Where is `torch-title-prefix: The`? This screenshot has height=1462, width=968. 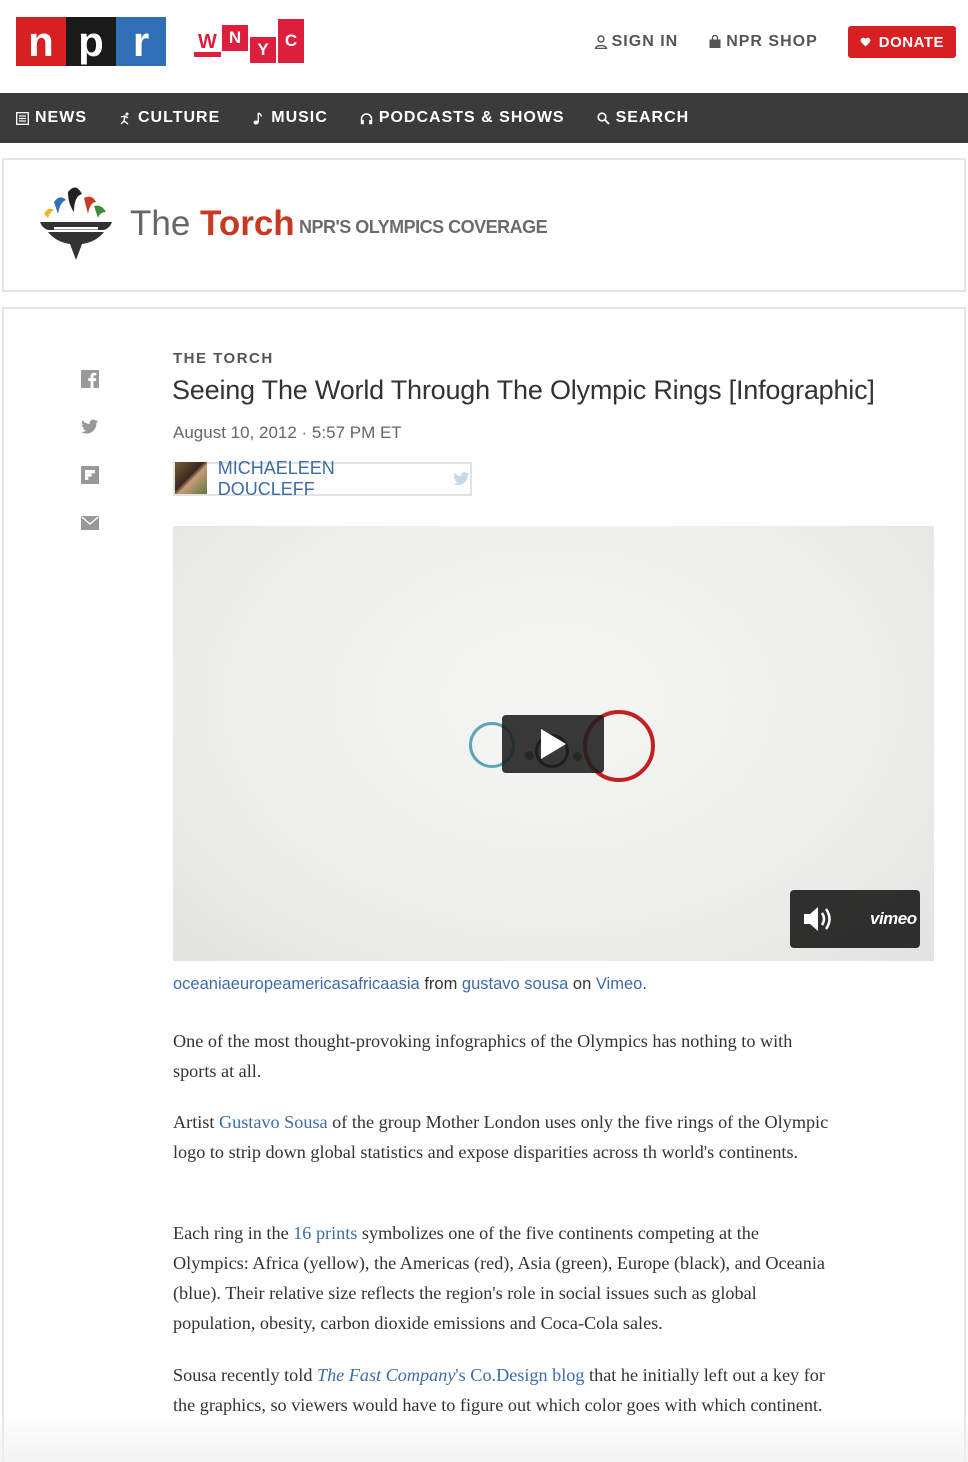 torch-title-prefix: The is located at coordinates (160, 223).